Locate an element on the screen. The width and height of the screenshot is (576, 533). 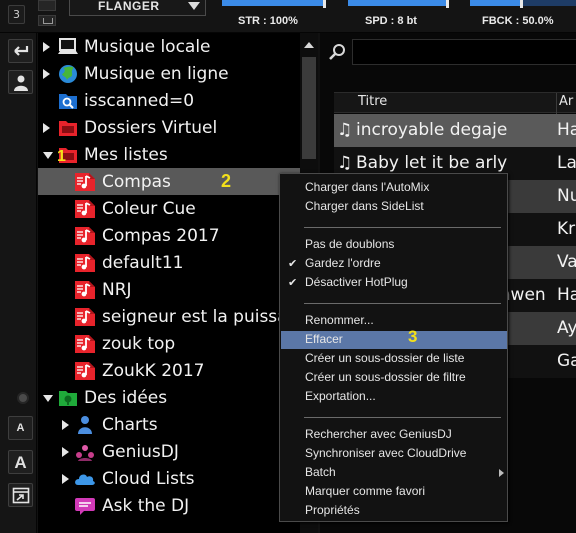
spd-slider is located at coordinates (398, 4).